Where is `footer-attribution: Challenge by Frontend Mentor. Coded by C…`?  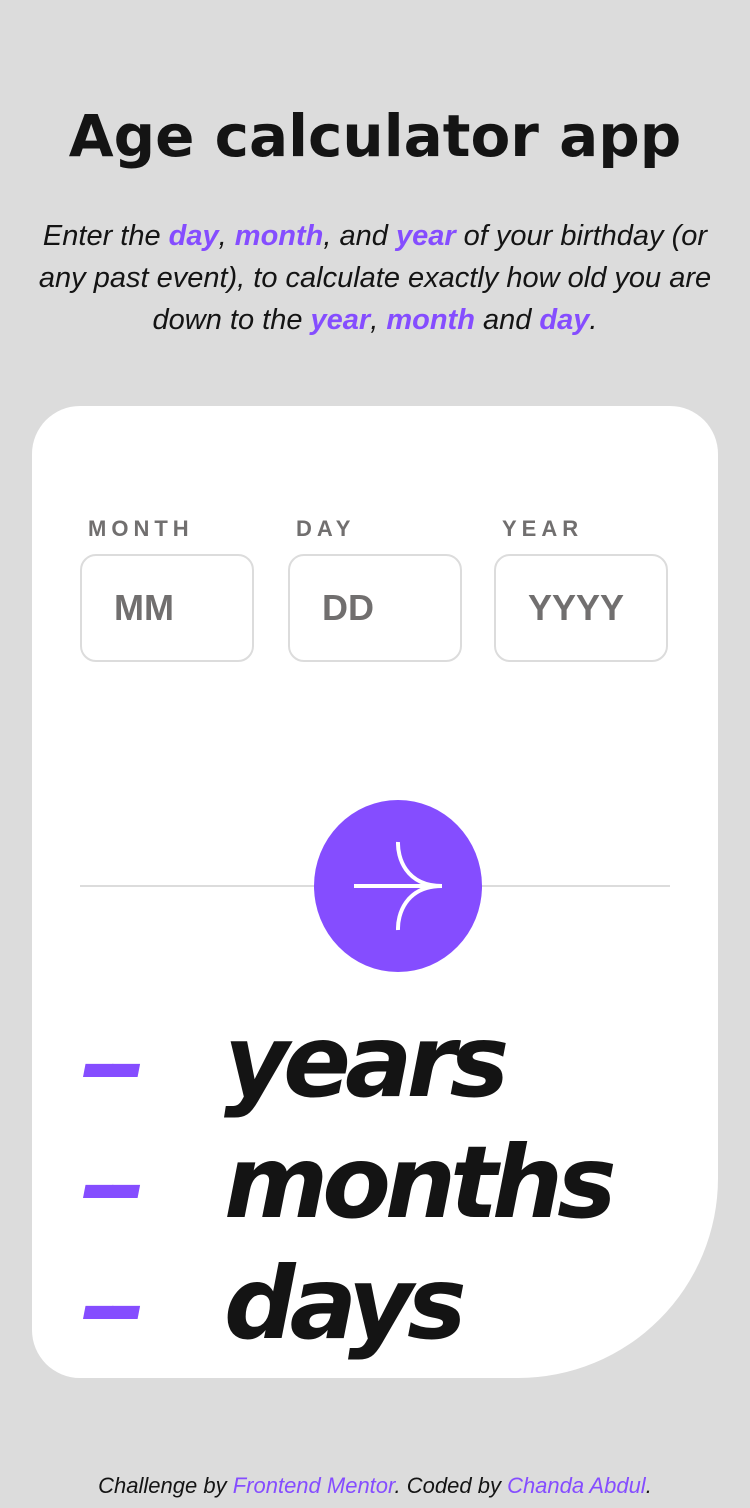
footer-attribution: Challenge by Frontend Mentor. Coded by C… is located at coordinates (375, 1486).